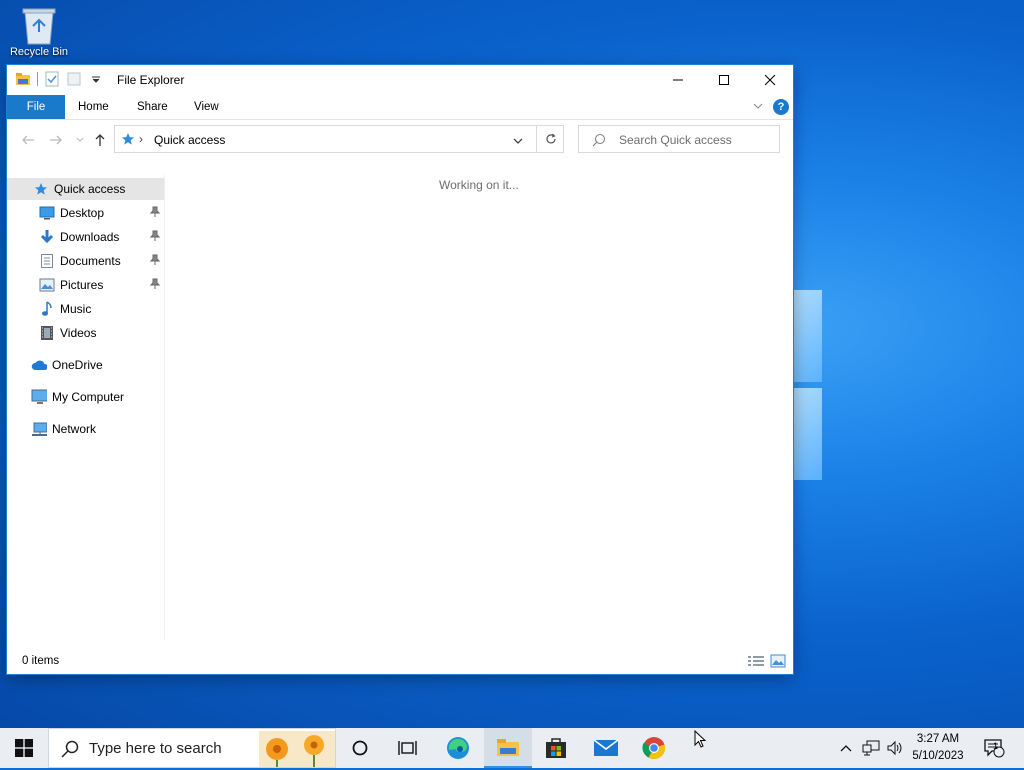  I want to click on cortana-button, so click(360, 748).